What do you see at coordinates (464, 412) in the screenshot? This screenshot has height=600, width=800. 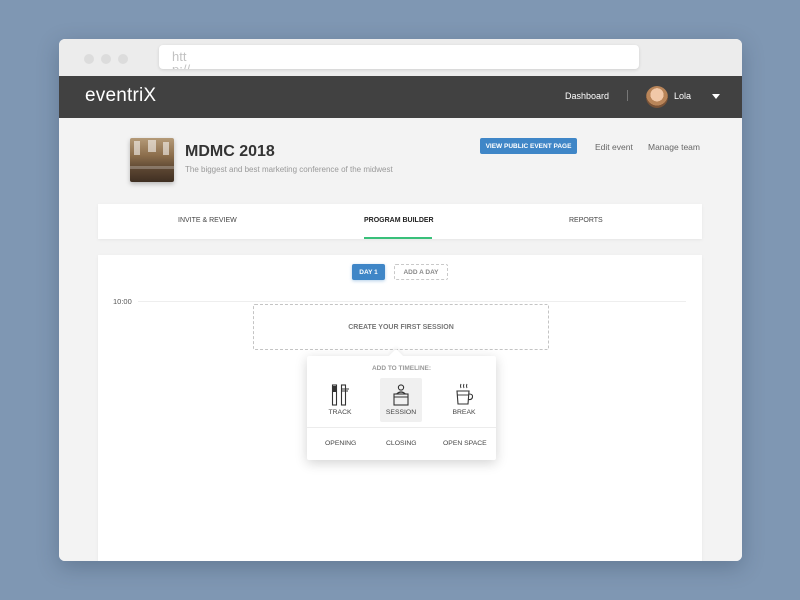 I see `break-option-label: BREAK` at bounding box center [464, 412].